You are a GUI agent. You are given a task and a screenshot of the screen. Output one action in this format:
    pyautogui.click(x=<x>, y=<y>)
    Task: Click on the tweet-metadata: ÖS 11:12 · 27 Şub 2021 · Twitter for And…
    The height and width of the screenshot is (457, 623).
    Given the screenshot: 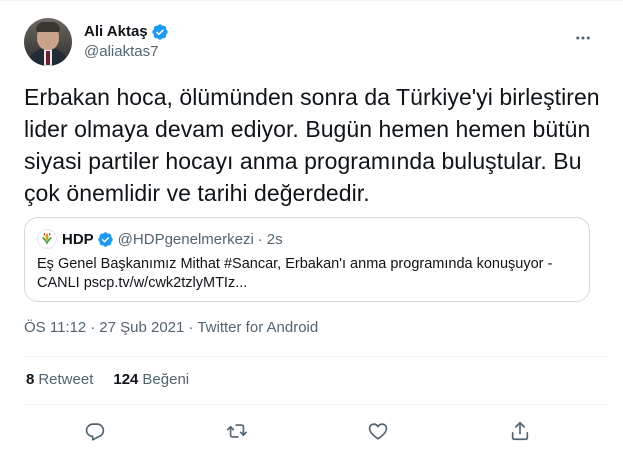 What is the action you would take?
    pyautogui.click(x=171, y=327)
    